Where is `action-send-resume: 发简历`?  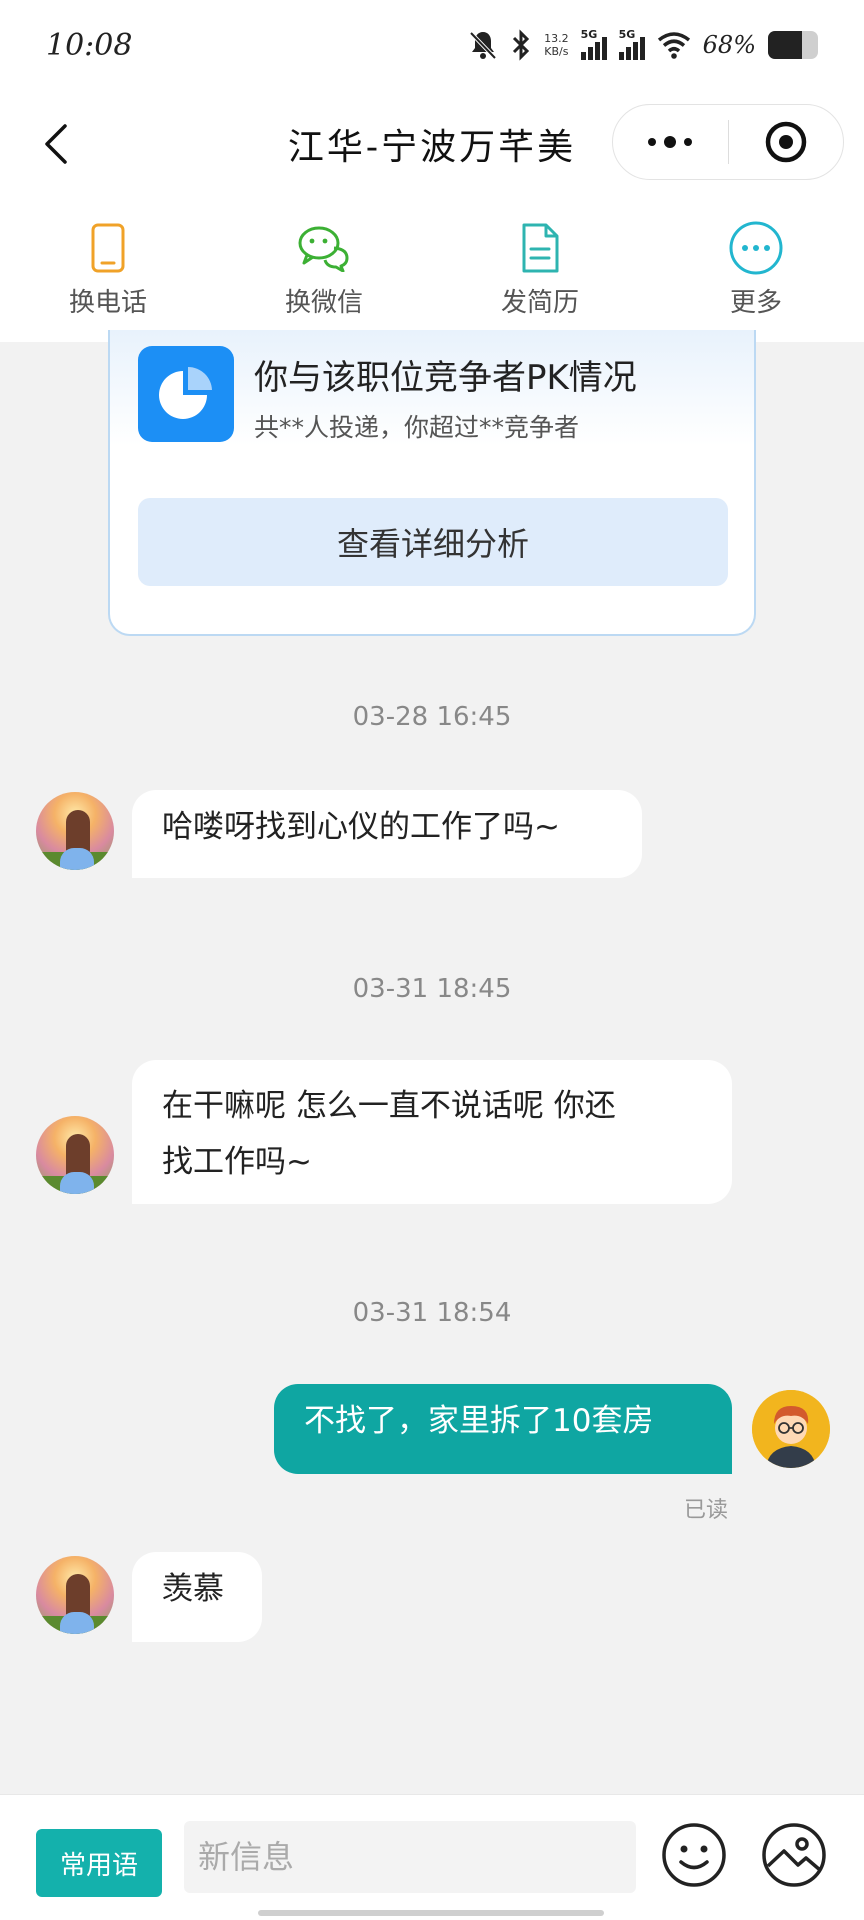
action-send-resume: 发简历 is located at coordinates (540, 267).